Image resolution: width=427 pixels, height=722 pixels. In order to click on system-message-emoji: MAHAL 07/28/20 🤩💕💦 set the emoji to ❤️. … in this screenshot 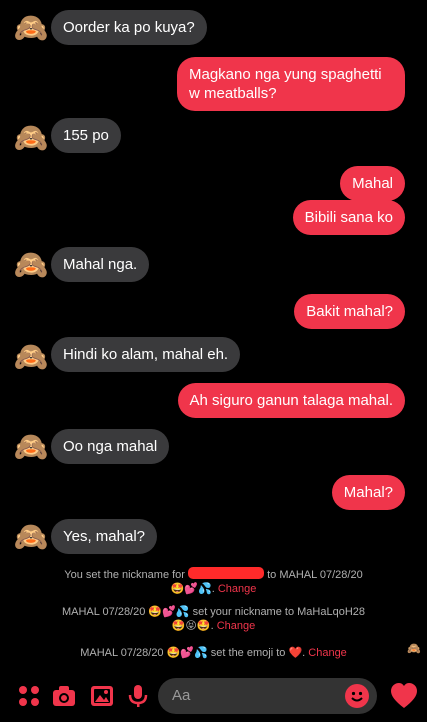, I will do `click(213, 653)`.